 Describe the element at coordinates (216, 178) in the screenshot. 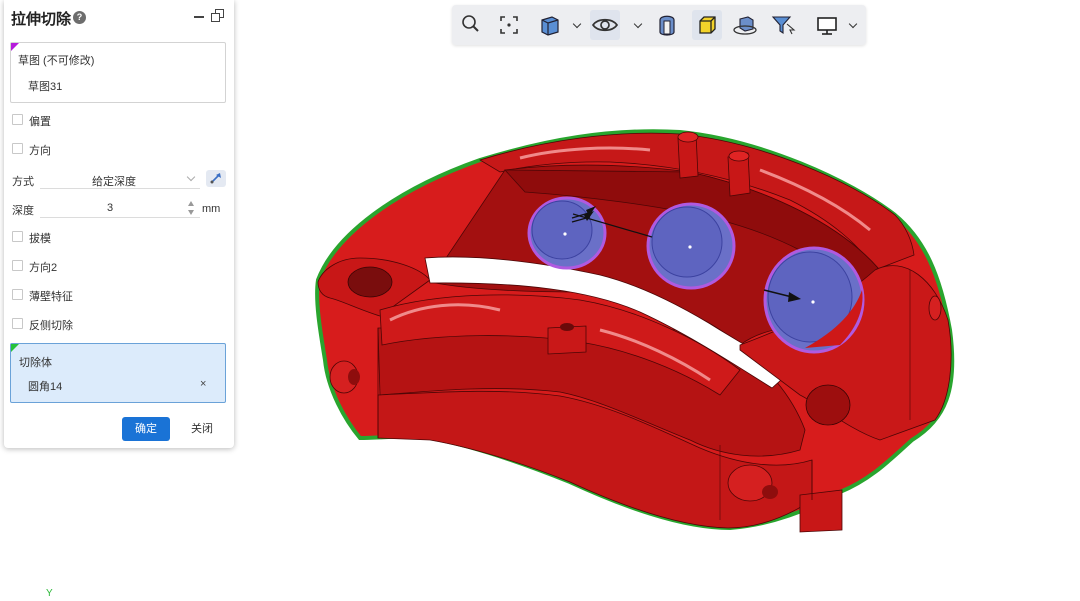

I see `reverse-direction-button` at that location.